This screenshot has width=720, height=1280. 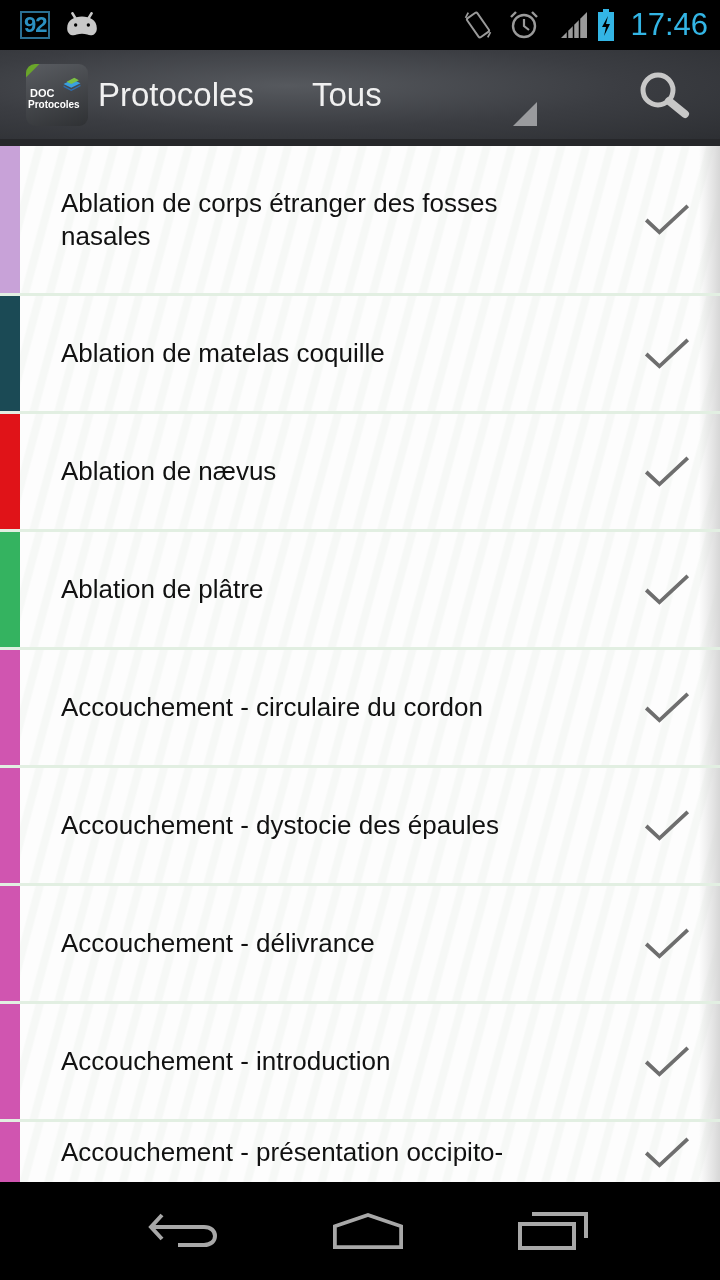 I want to click on protocol-title: Ablation de nævus, so click(x=169, y=471).